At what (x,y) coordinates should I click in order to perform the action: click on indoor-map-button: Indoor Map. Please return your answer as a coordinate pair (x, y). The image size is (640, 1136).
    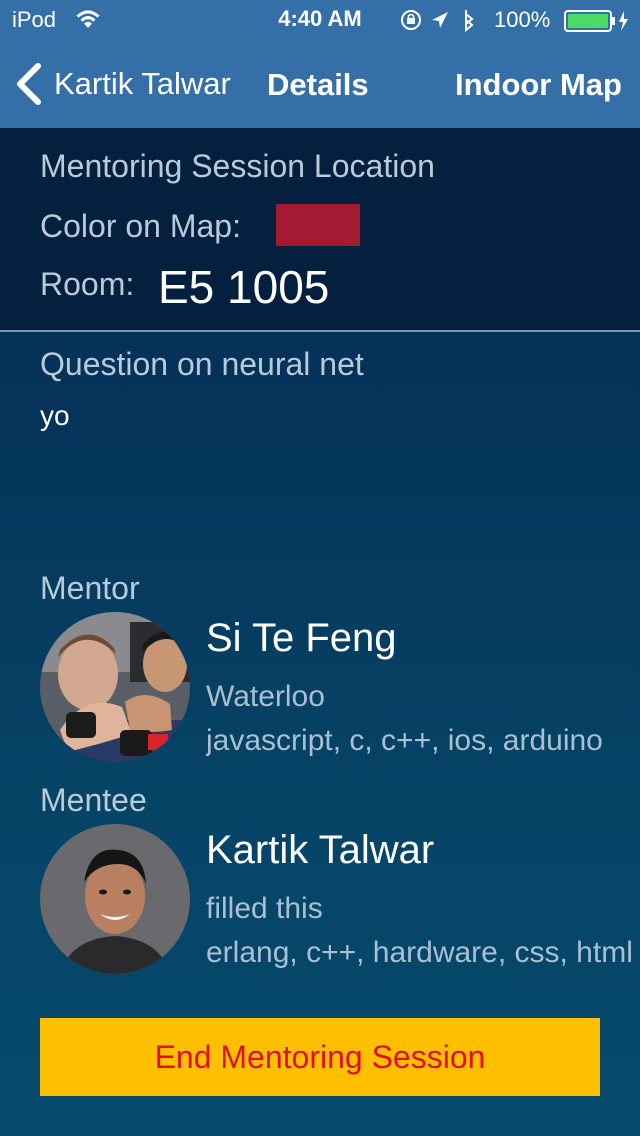
    Looking at the image, I should click on (538, 85).